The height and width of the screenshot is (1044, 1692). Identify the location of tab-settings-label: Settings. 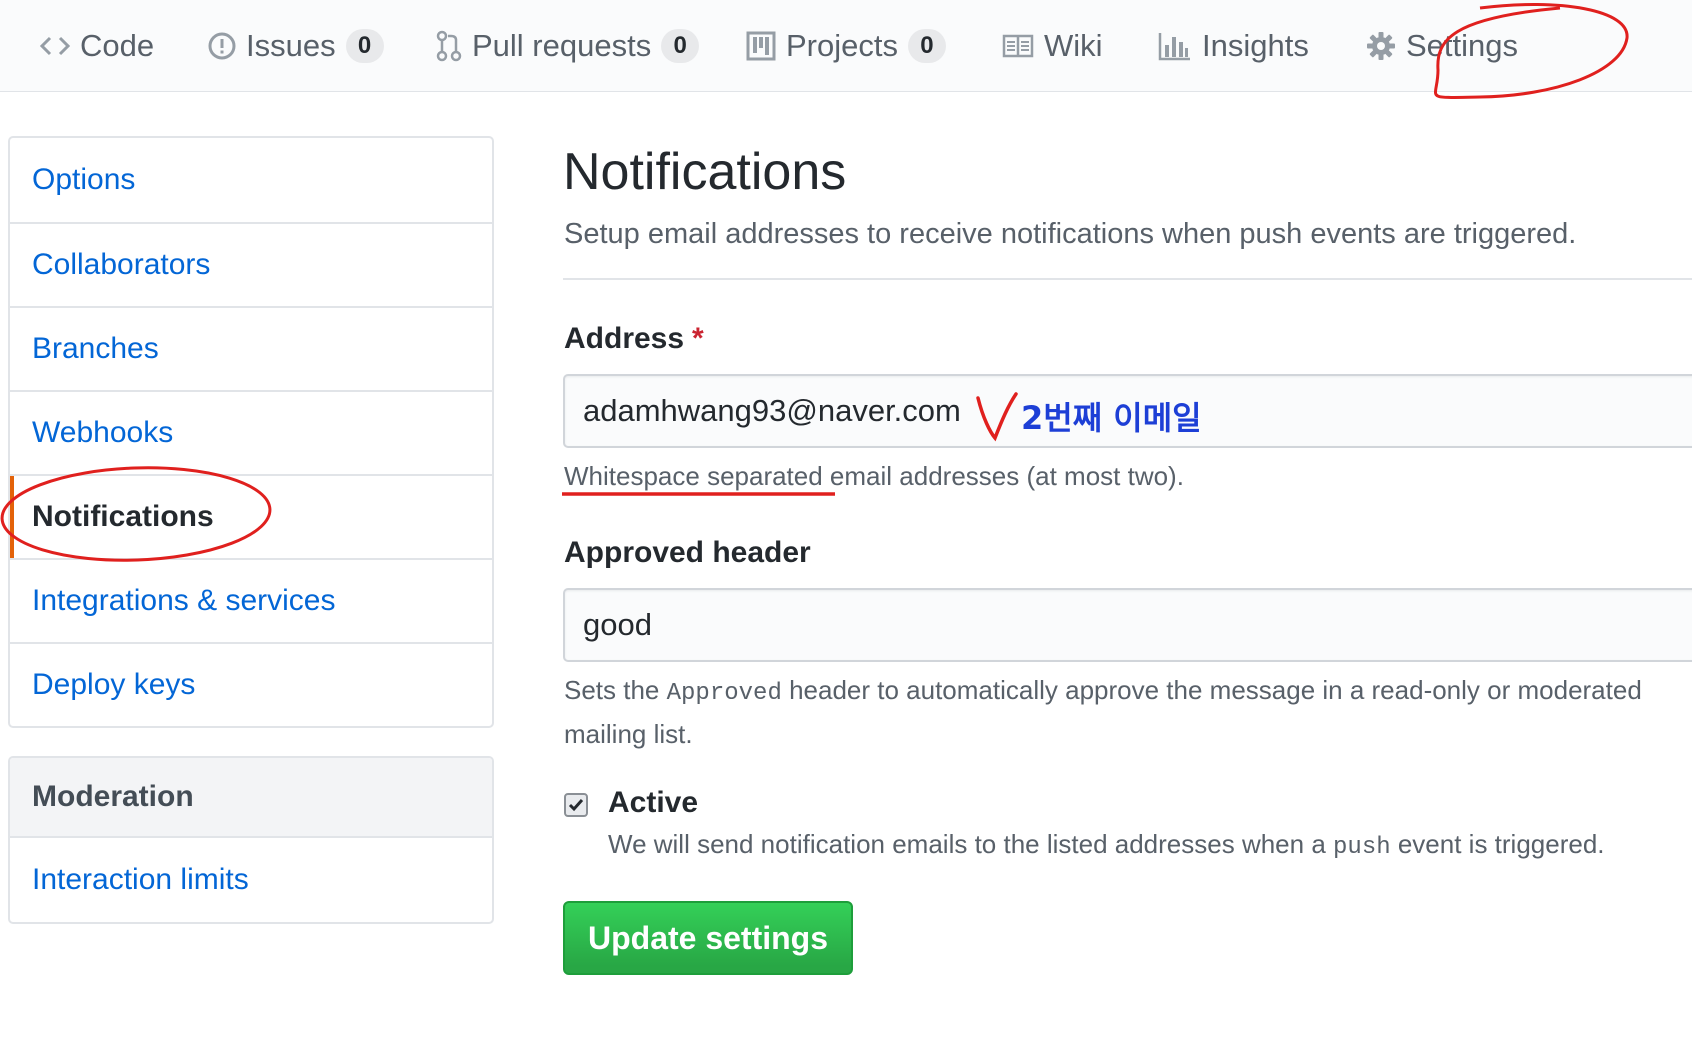
(1462, 45).